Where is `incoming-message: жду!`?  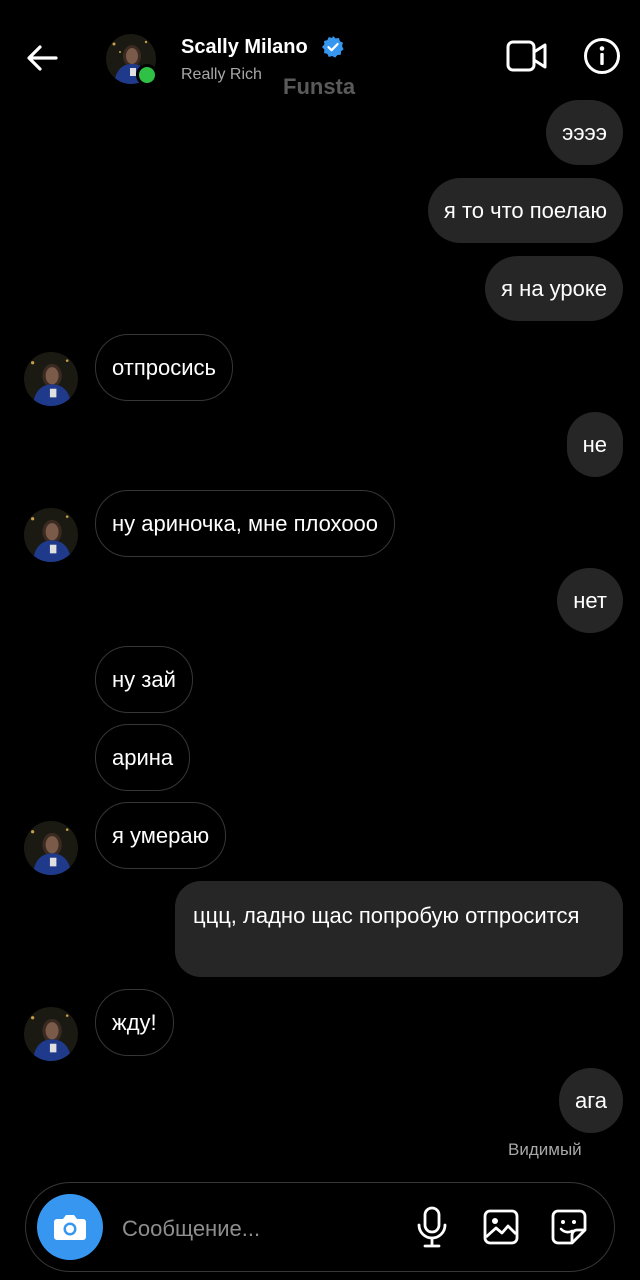 incoming-message: жду! is located at coordinates (134, 1022).